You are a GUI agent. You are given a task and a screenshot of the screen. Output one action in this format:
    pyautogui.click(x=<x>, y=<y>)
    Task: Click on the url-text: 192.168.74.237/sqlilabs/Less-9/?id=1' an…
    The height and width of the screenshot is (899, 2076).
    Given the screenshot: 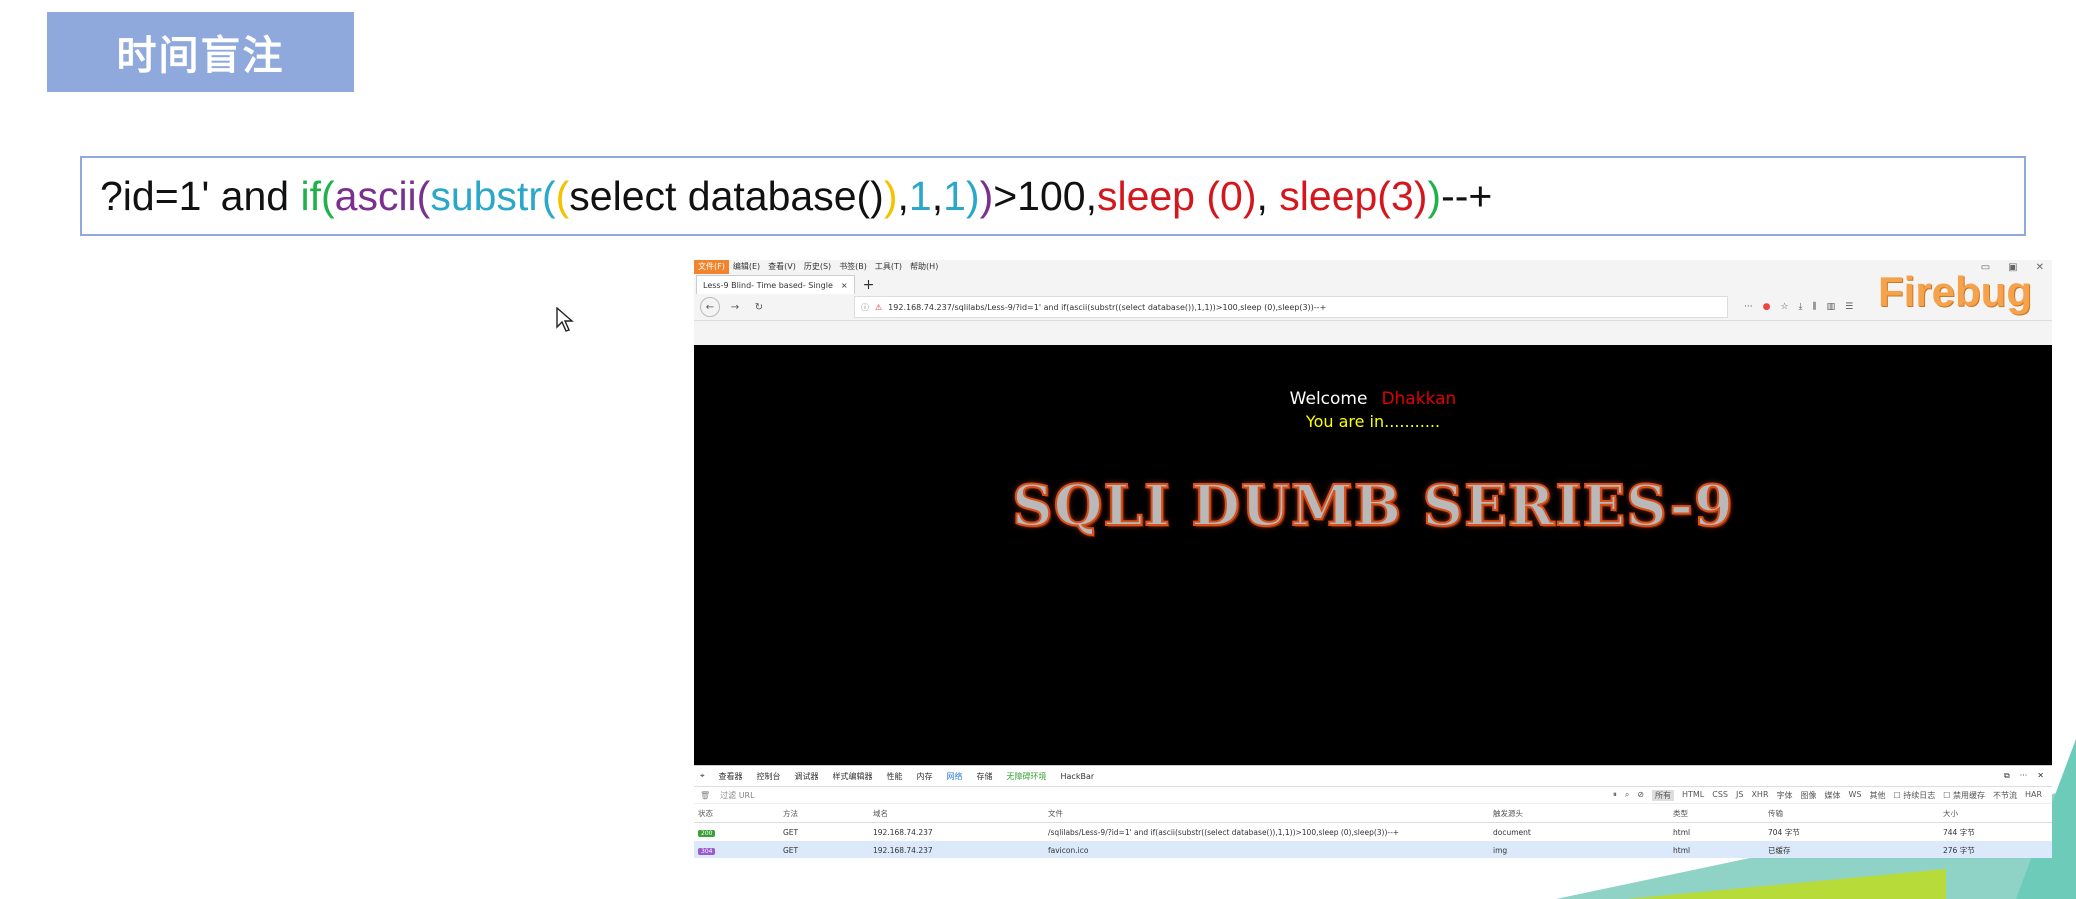 What is the action you would take?
    pyautogui.click(x=1107, y=307)
    